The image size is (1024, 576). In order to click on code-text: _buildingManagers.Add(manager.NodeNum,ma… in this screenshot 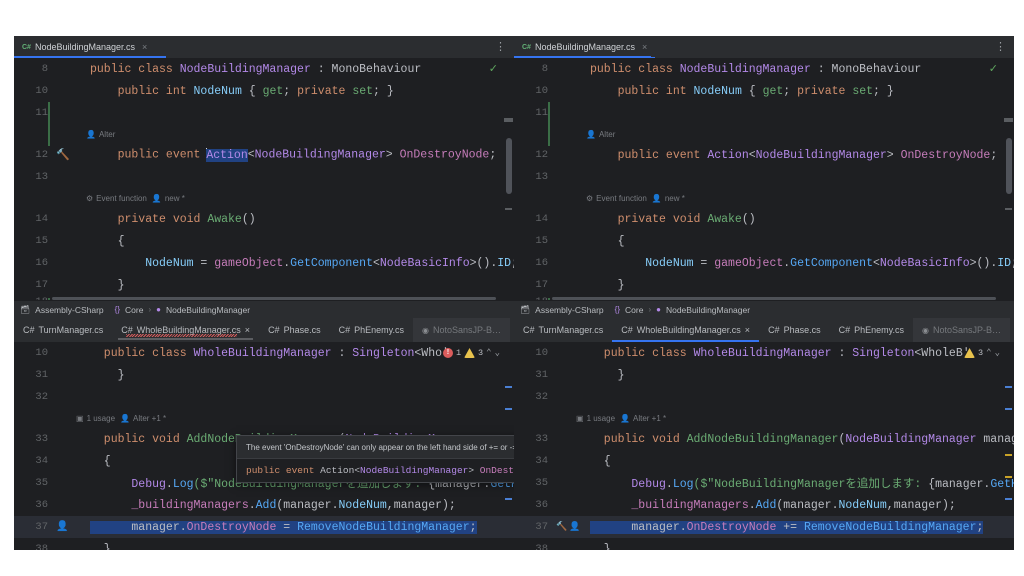, I will do `click(773, 505)`.